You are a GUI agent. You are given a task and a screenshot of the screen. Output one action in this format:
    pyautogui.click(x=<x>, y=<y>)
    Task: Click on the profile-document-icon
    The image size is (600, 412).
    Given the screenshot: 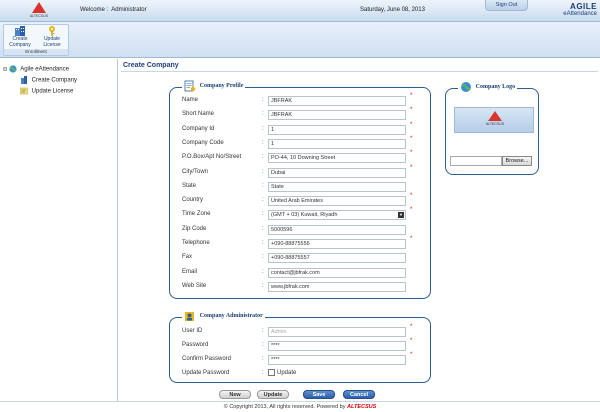 What is the action you would take?
    pyautogui.click(x=190, y=86)
    